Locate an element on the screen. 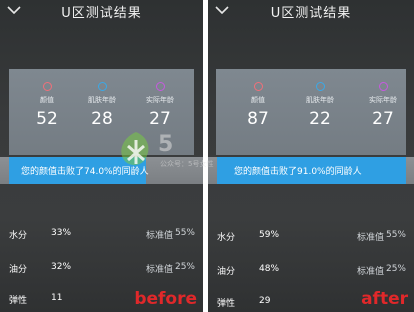  beat-bar: 您的颜值击败了91.0%的同龄人 is located at coordinates (311, 170).